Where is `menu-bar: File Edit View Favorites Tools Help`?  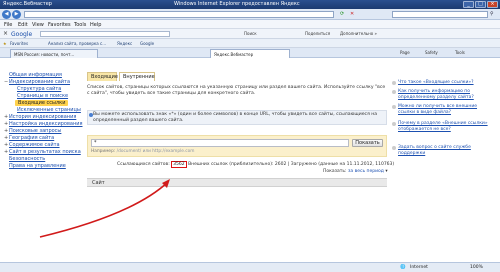 menu-bar: File Edit View Favorites Tools Help is located at coordinates (250, 24).